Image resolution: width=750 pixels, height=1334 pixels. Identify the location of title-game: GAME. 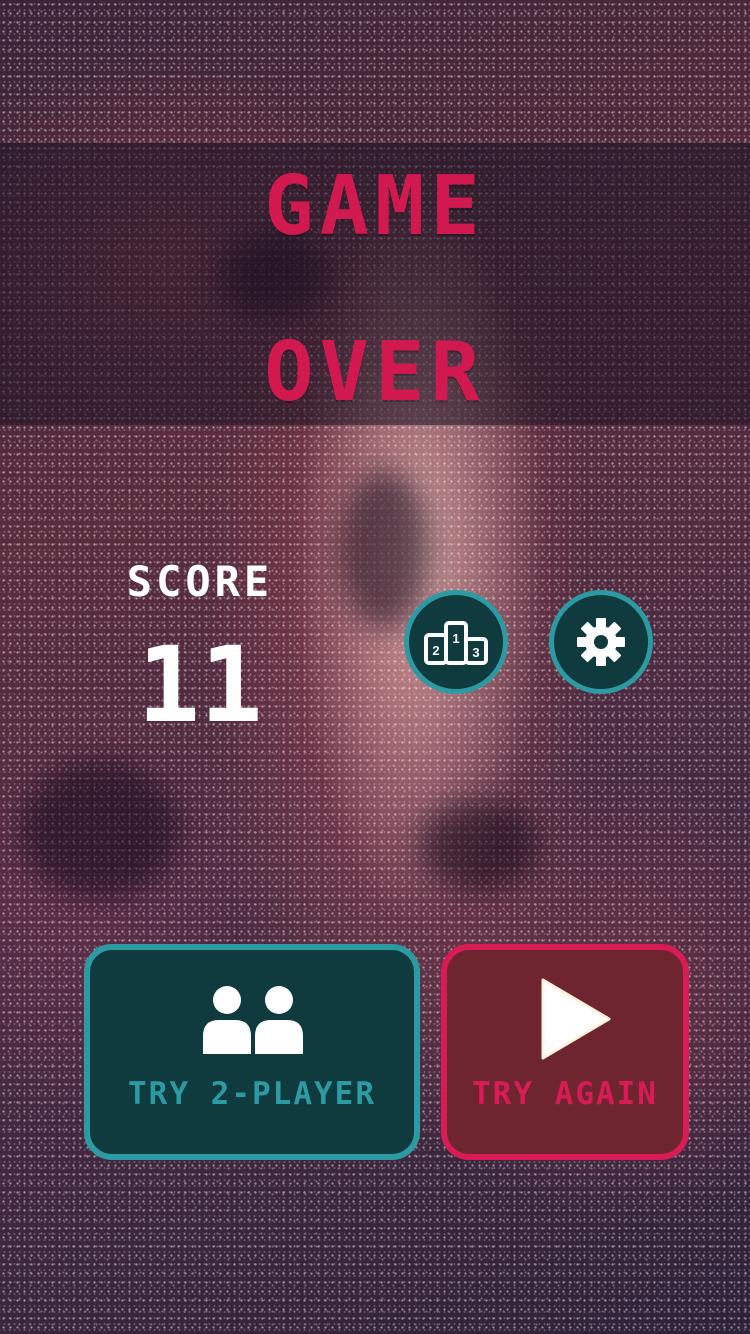
(375, 206).